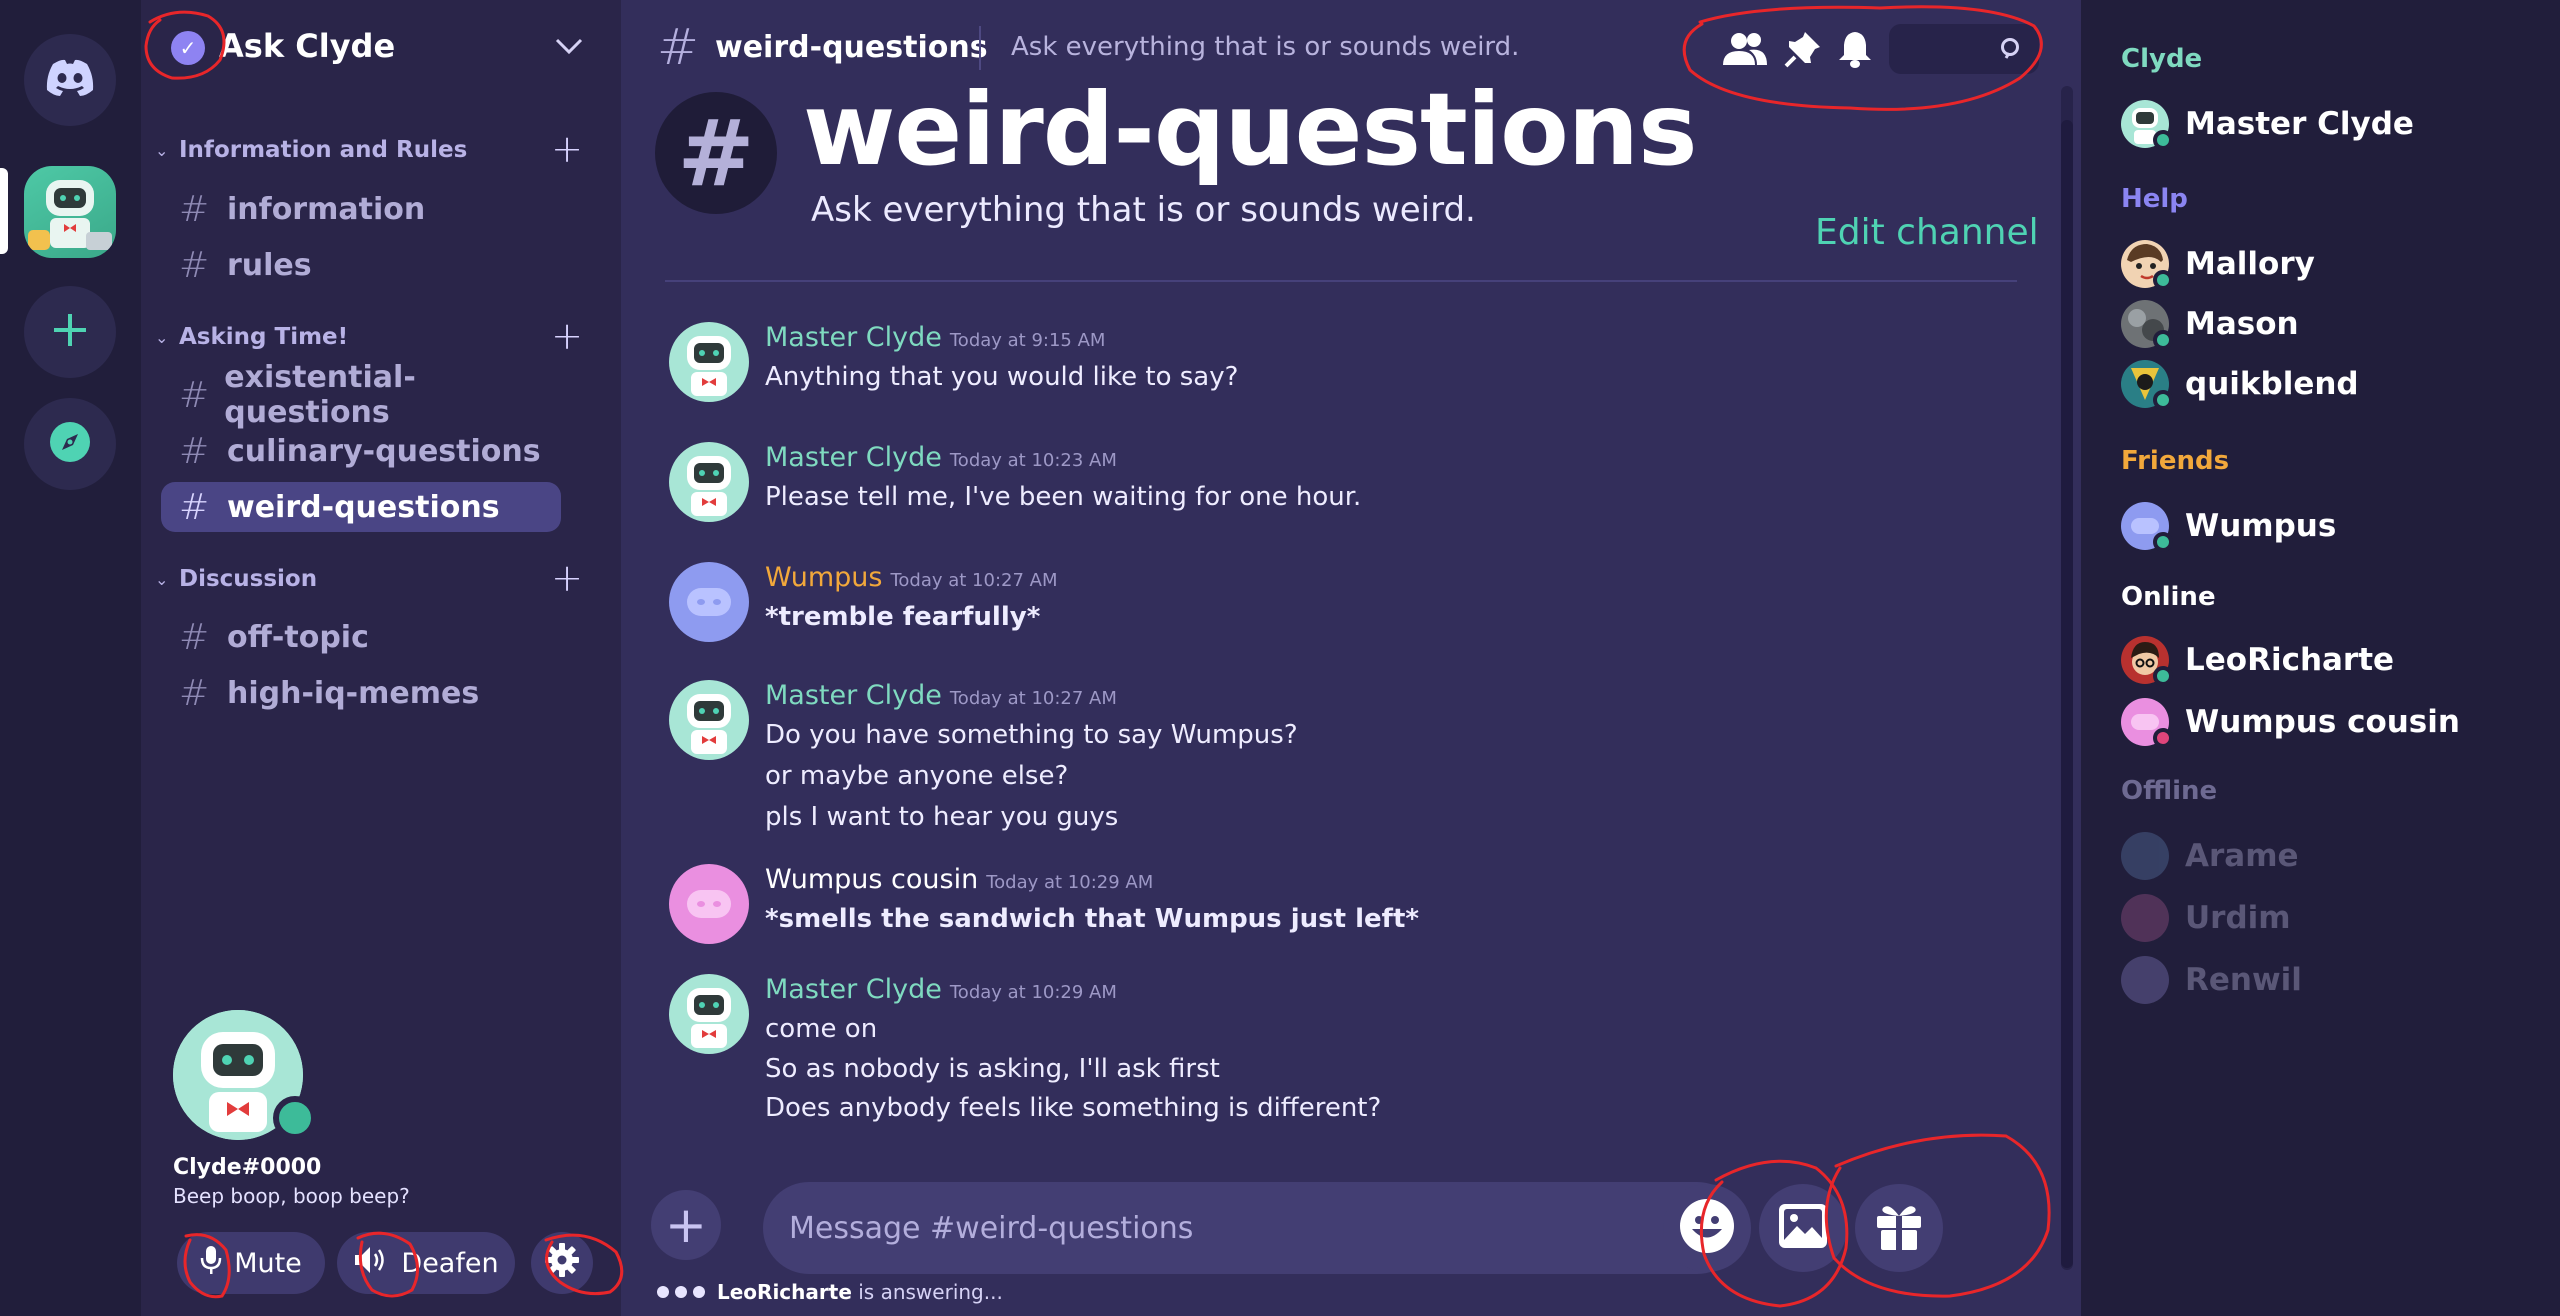 The image size is (2560, 1316). I want to click on speaker-icon, so click(371, 1263).